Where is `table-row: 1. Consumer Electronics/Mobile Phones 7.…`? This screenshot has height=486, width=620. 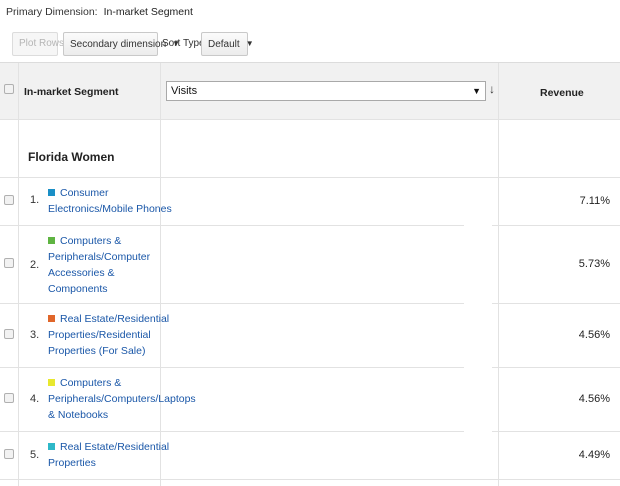 table-row: 1. Consumer Electronics/Mobile Phones 7.… is located at coordinates (310, 201).